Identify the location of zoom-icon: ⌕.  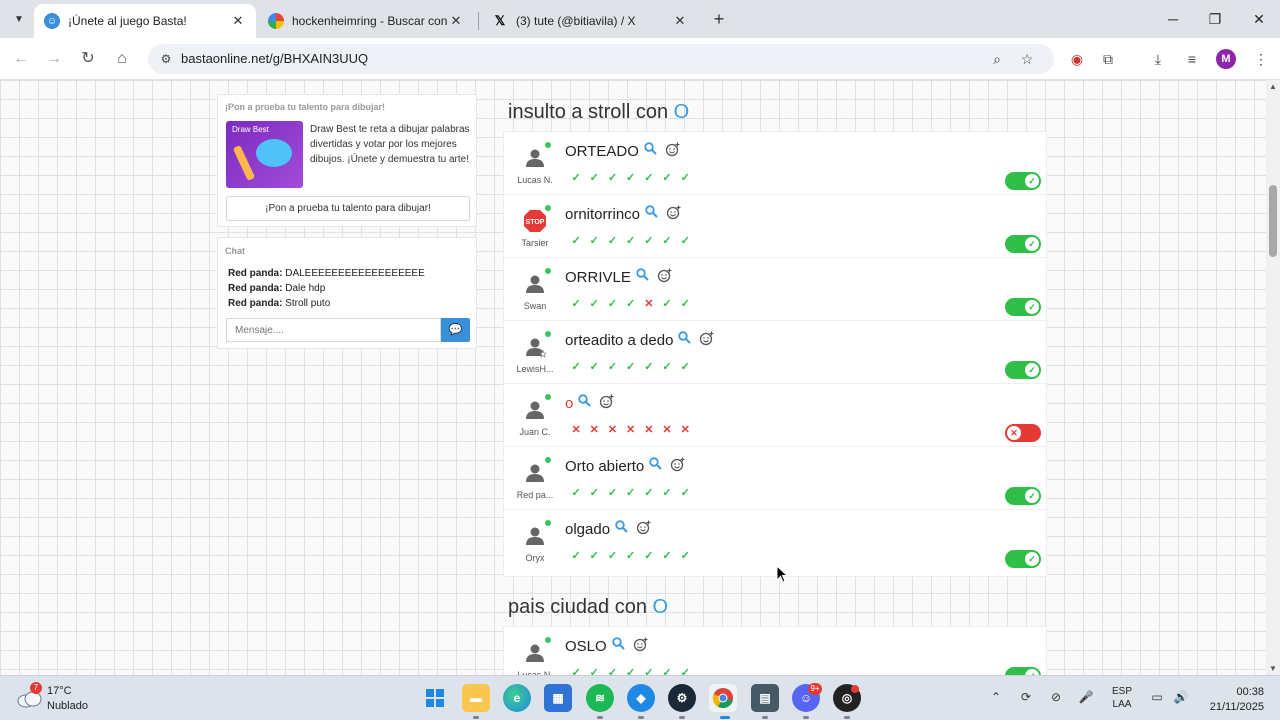
(997, 59).